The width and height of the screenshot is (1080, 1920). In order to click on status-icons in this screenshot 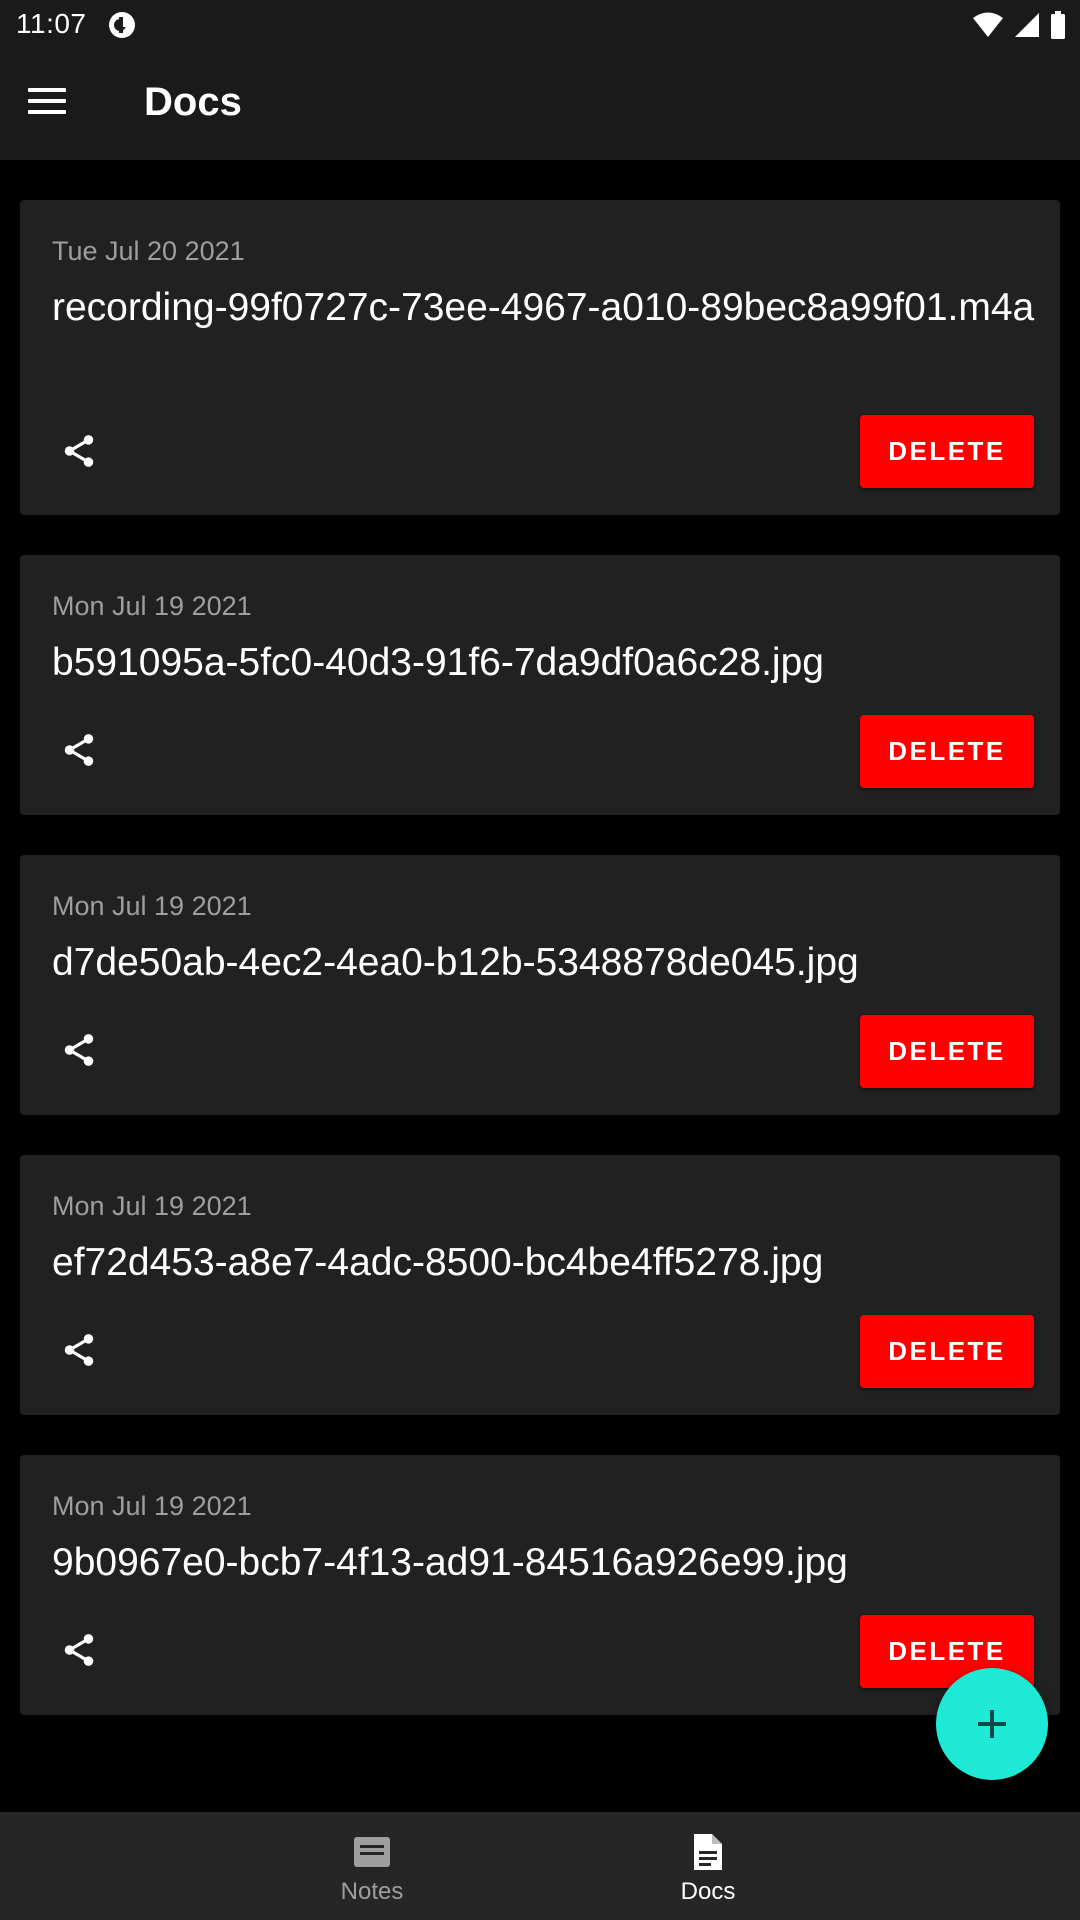, I will do `click(1019, 25)`.